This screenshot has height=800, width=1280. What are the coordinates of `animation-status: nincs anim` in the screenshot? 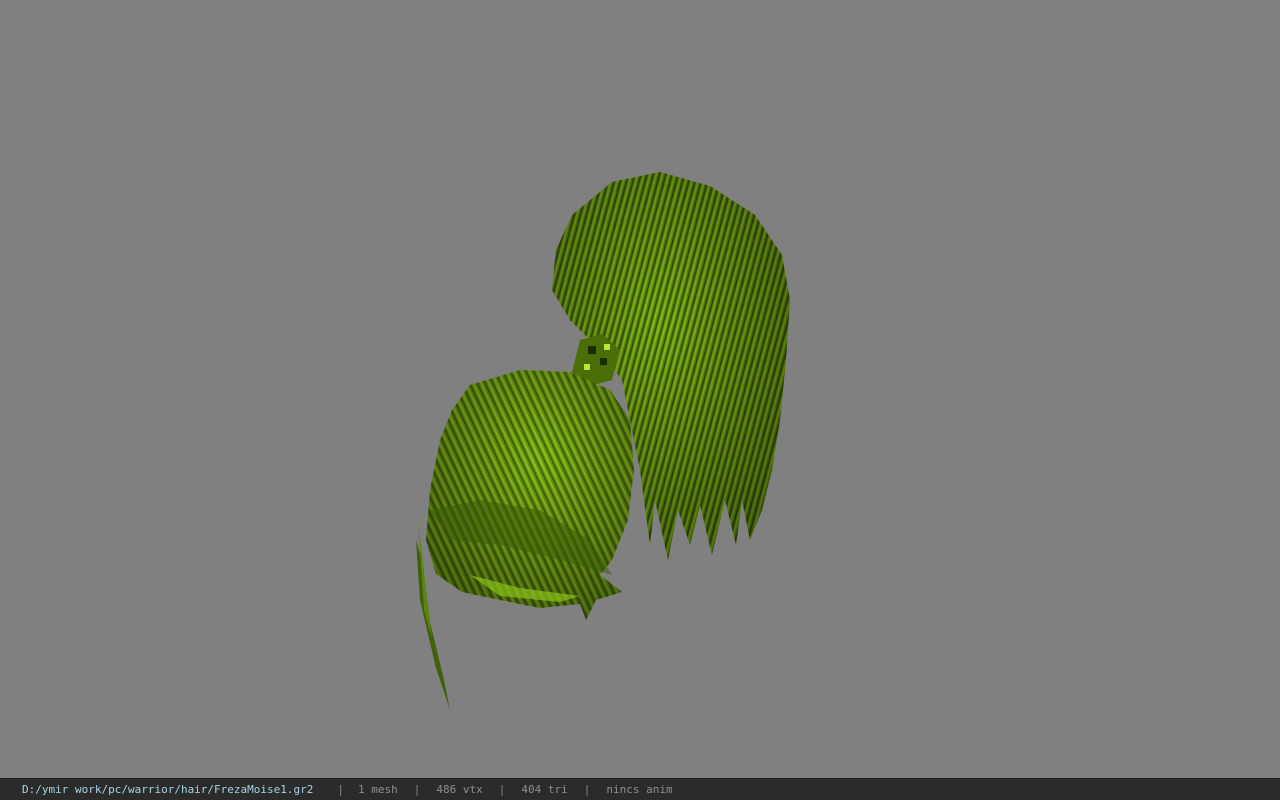 It's located at (639, 789).